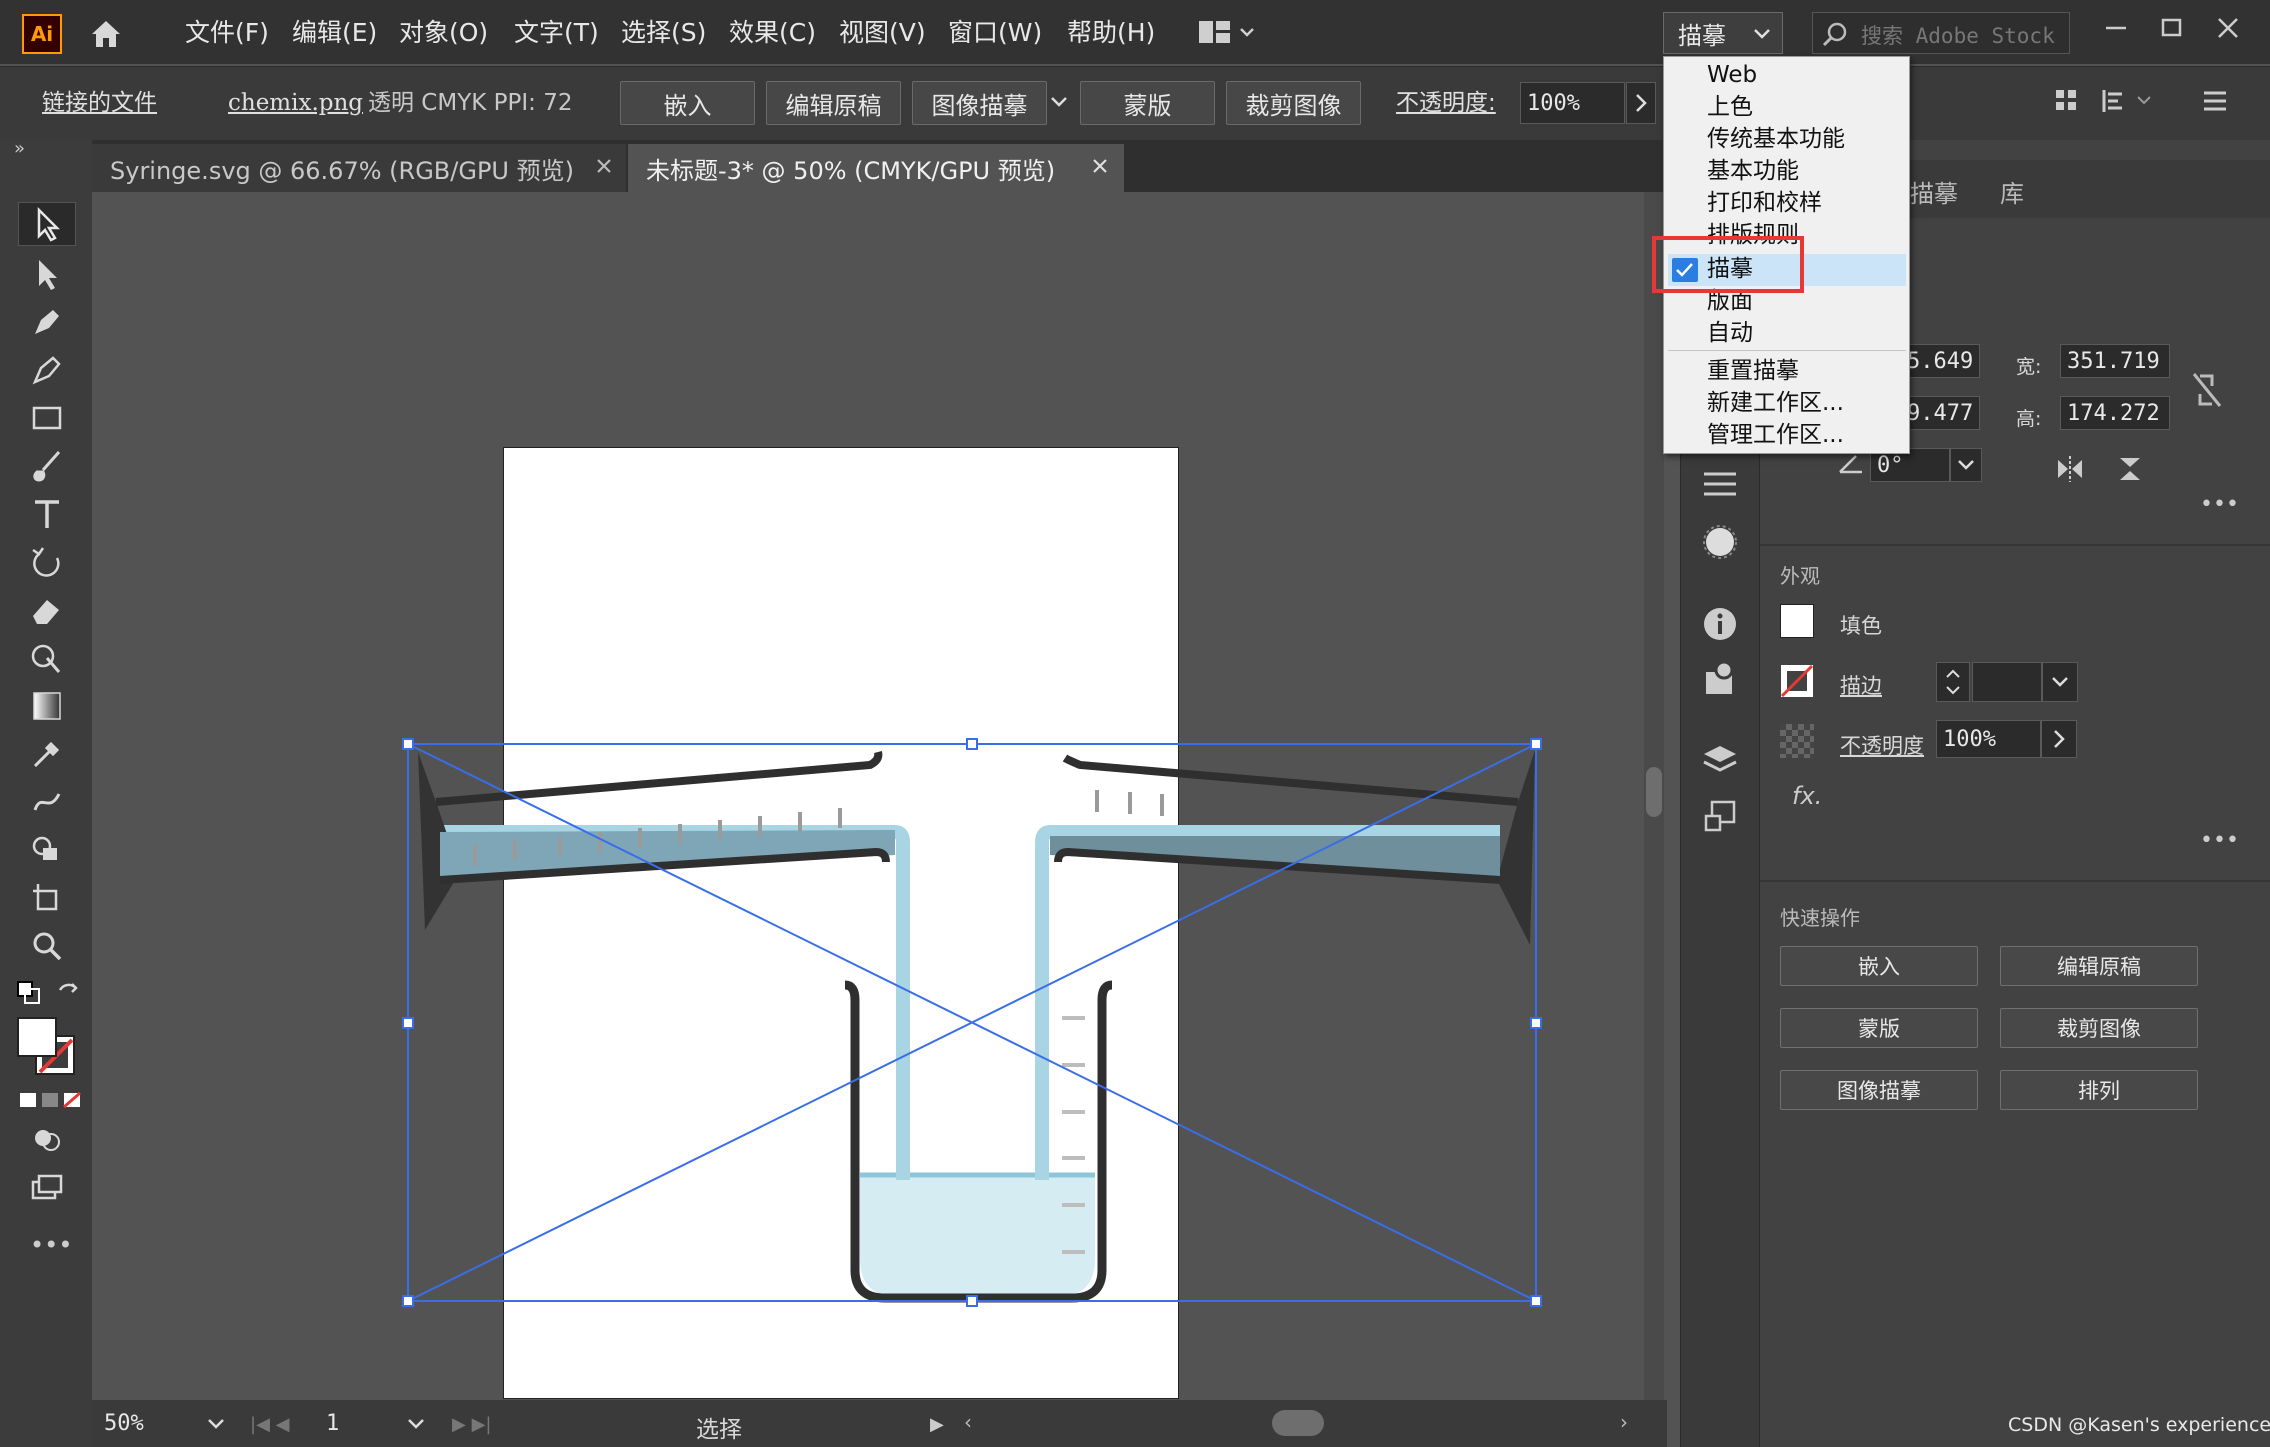 Image resolution: width=2270 pixels, height=1447 pixels. I want to click on quick-actions-title: 快速操作, so click(1820, 918).